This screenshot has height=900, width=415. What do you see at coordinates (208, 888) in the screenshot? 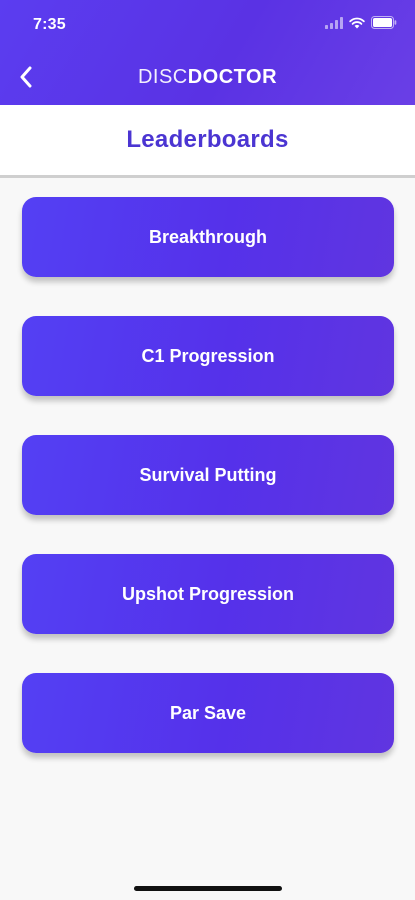
I see `home-indicator` at bounding box center [208, 888].